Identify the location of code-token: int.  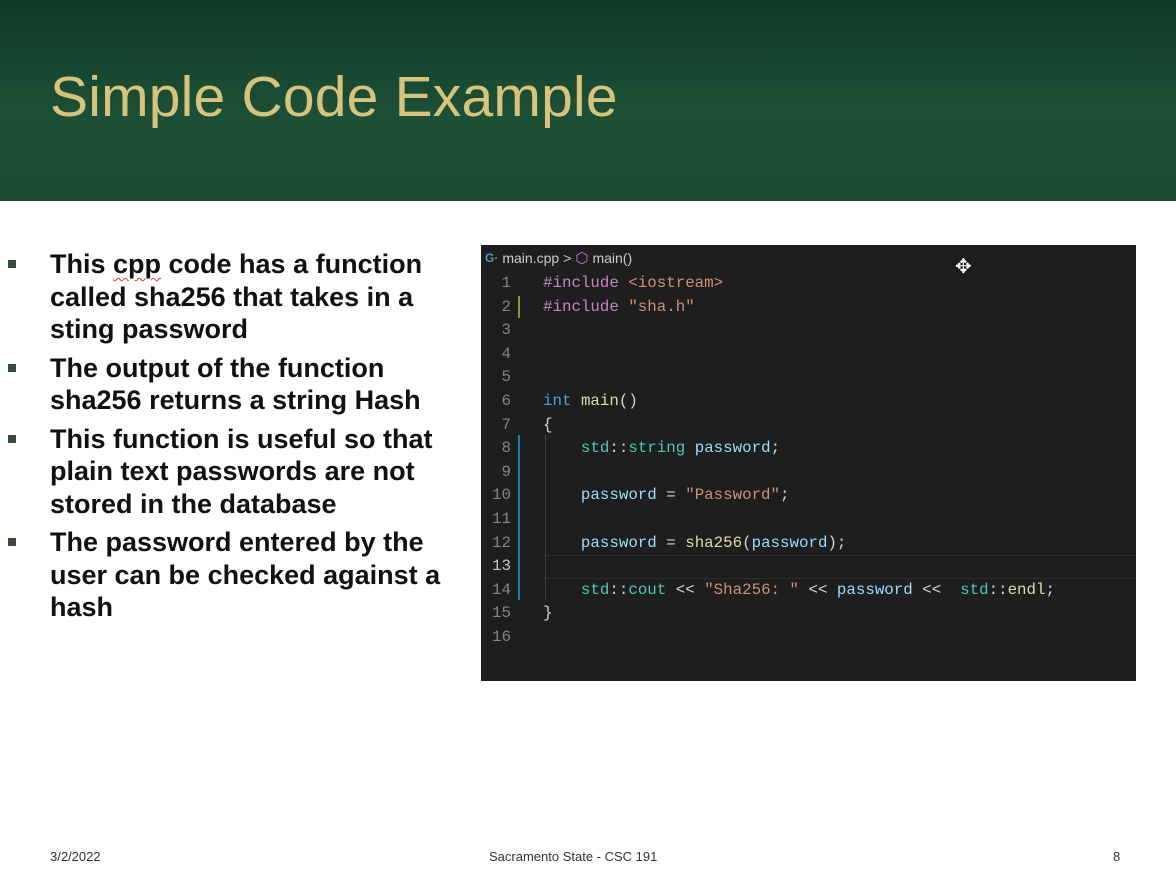
(557, 401).